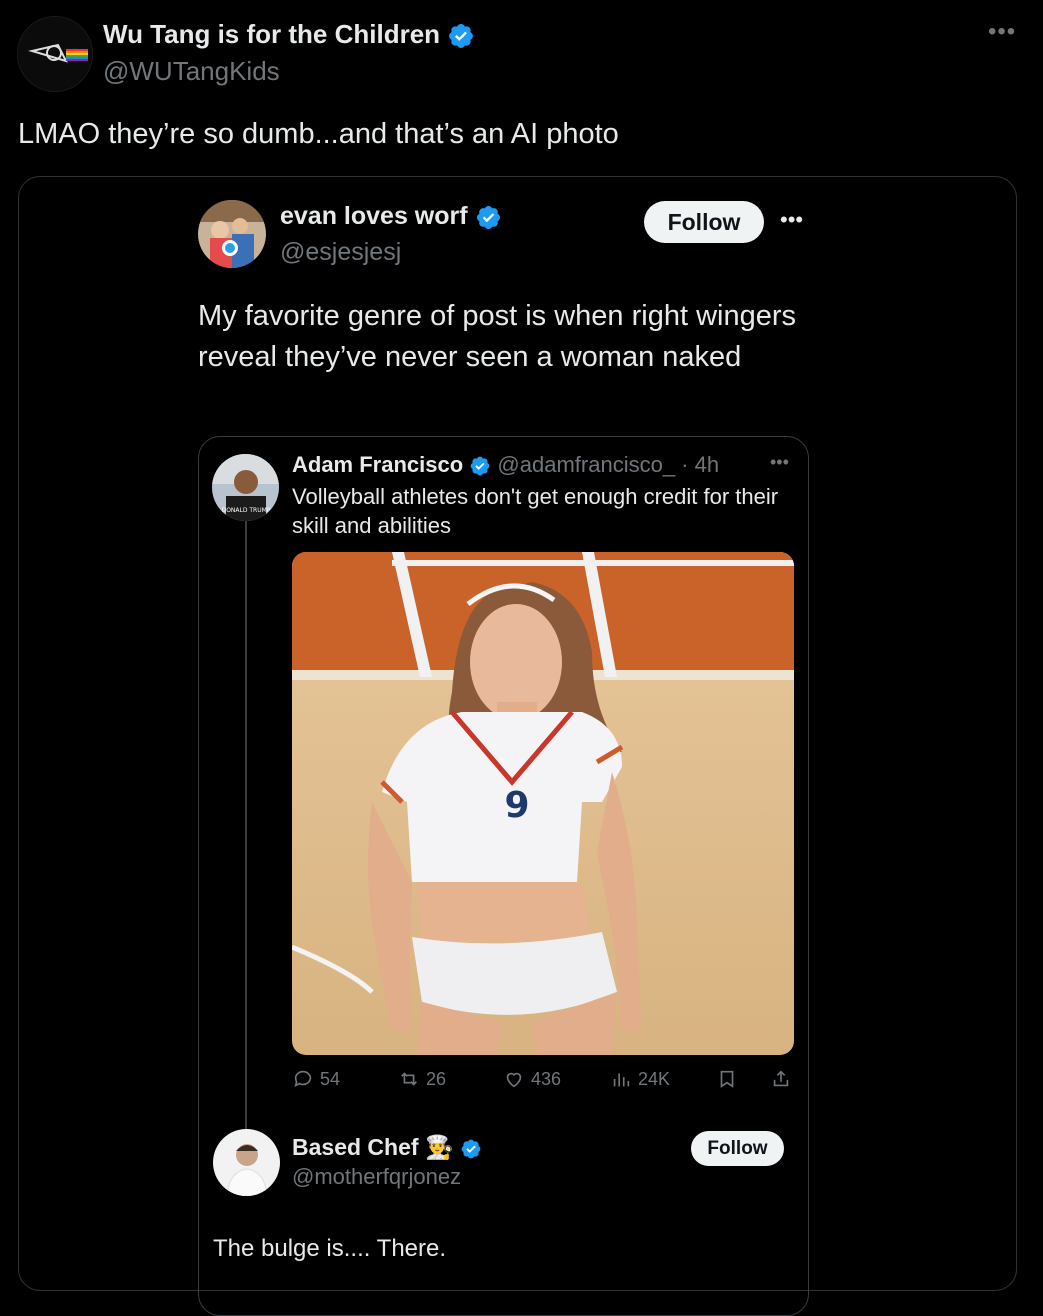 This screenshot has height=1316, width=1043. I want to click on display-name-text: evan loves worf, so click(374, 216).